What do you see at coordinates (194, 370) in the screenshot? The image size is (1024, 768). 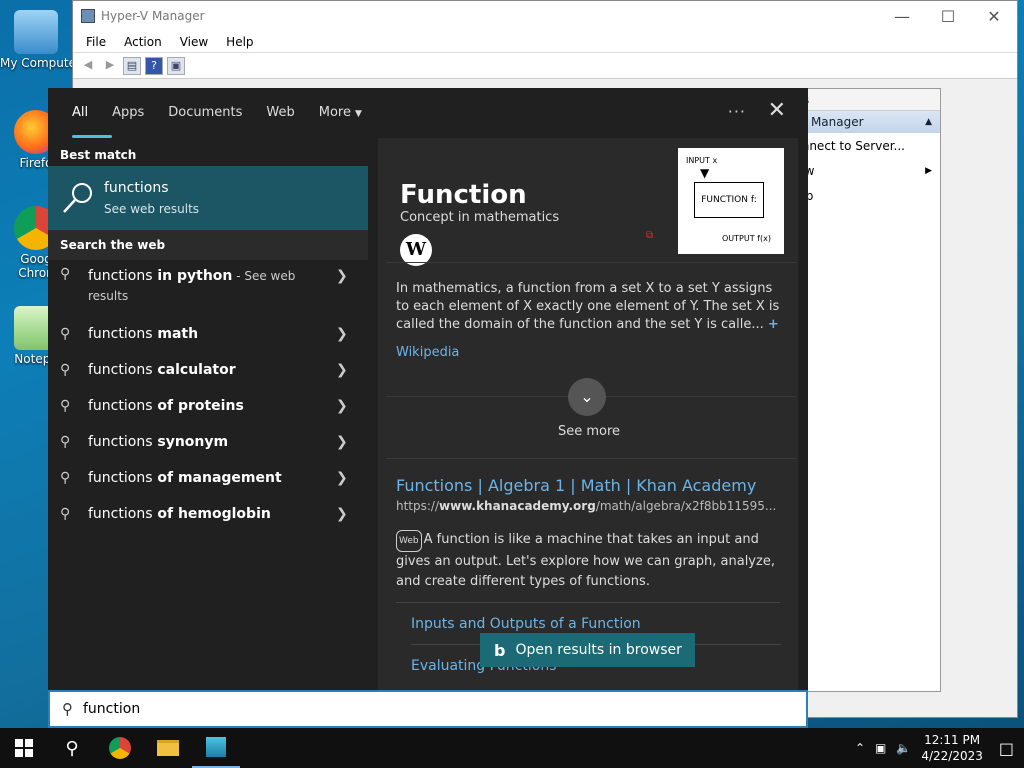 I see `suggestion-bold: calculator` at bounding box center [194, 370].